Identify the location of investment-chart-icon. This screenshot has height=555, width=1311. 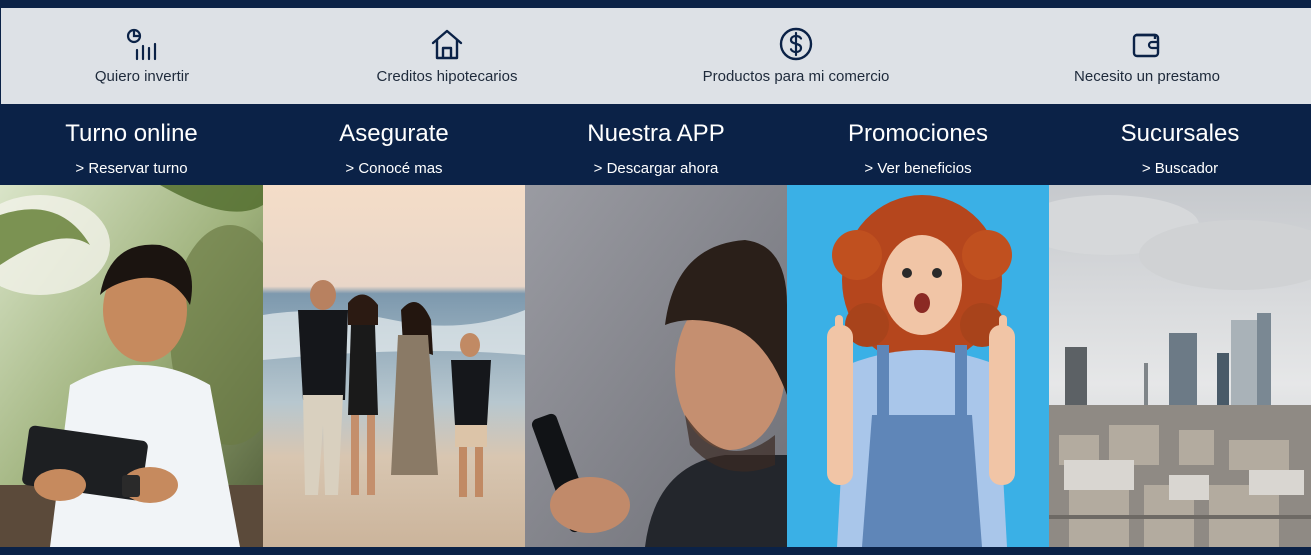
(141, 44).